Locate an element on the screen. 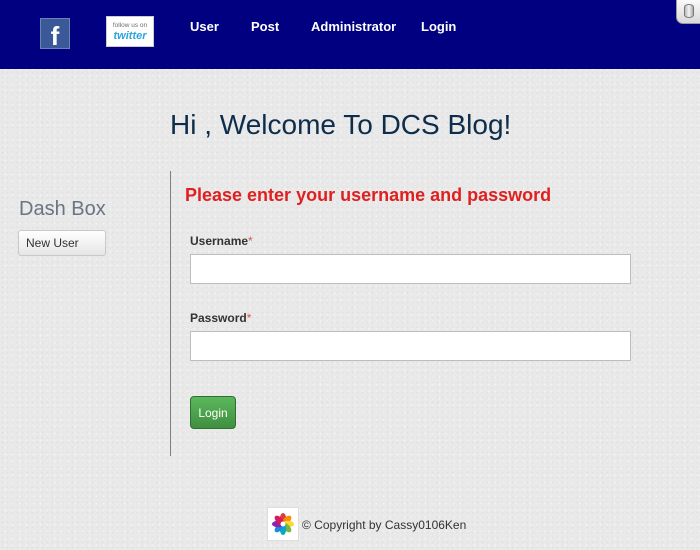 This screenshot has height=550, width=700. username-label: Username* is located at coordinates (221, 241).